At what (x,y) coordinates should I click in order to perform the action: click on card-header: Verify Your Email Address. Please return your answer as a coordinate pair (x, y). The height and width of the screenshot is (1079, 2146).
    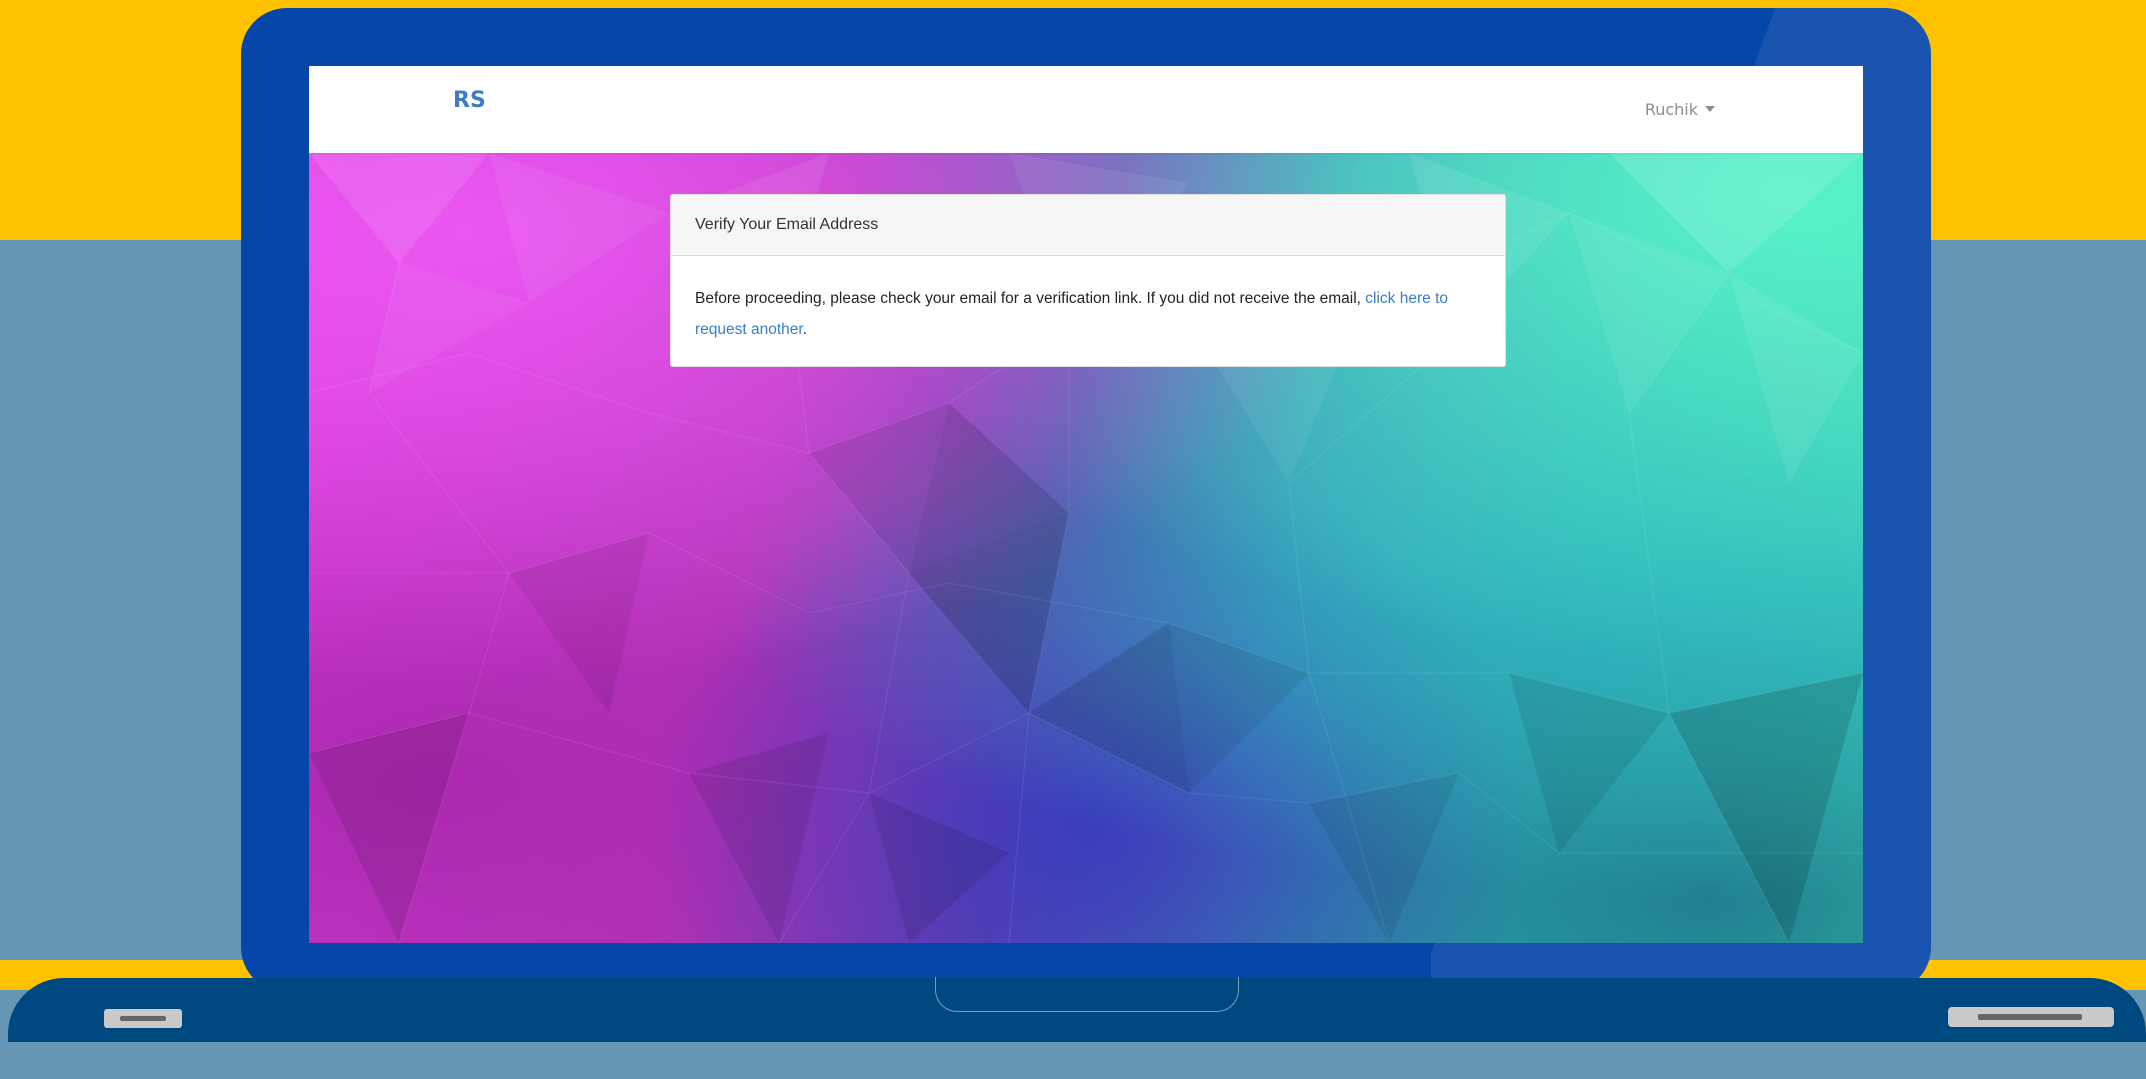
    Looking at the image, I should click on (1088, 225).